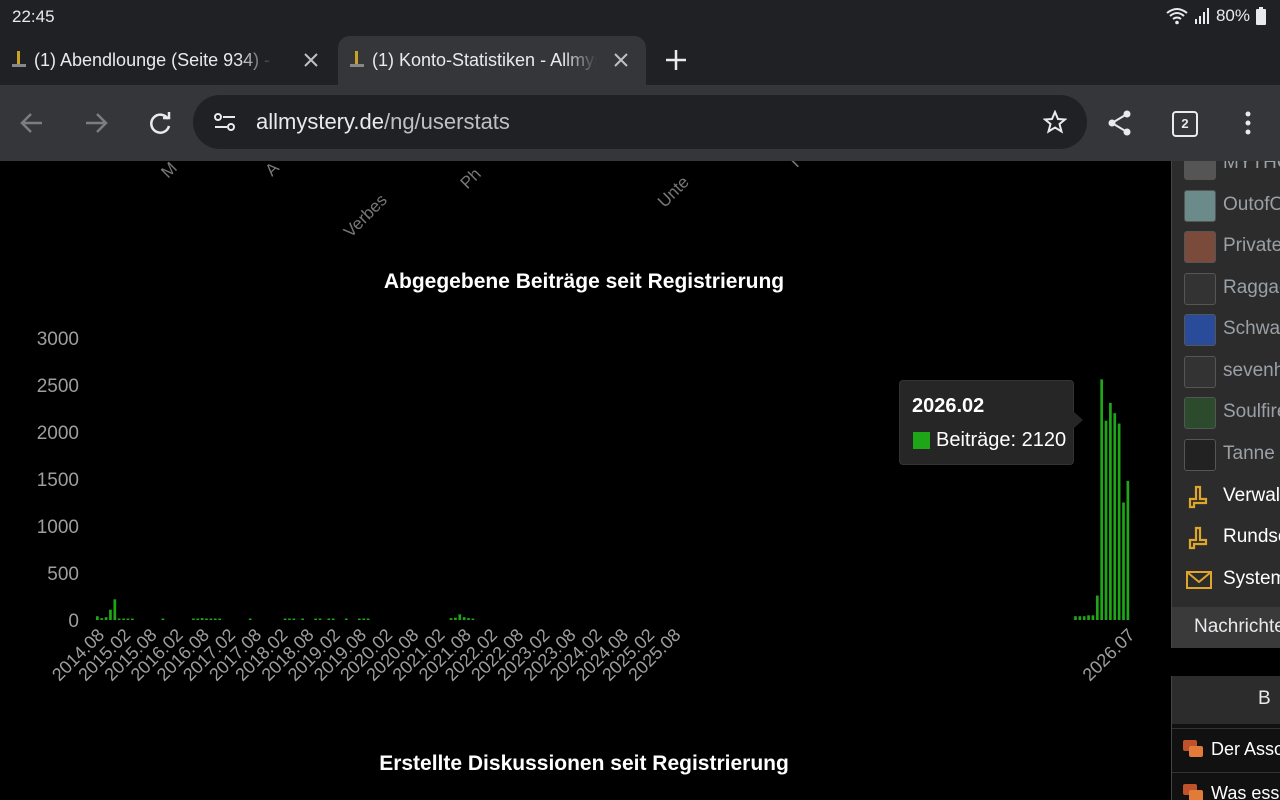 This screenshot has height=800, width=1280. What do you see at coordinates (1226, 580) in the screenshot?
I see `system-item: System` at bounding box center [1226, 580].